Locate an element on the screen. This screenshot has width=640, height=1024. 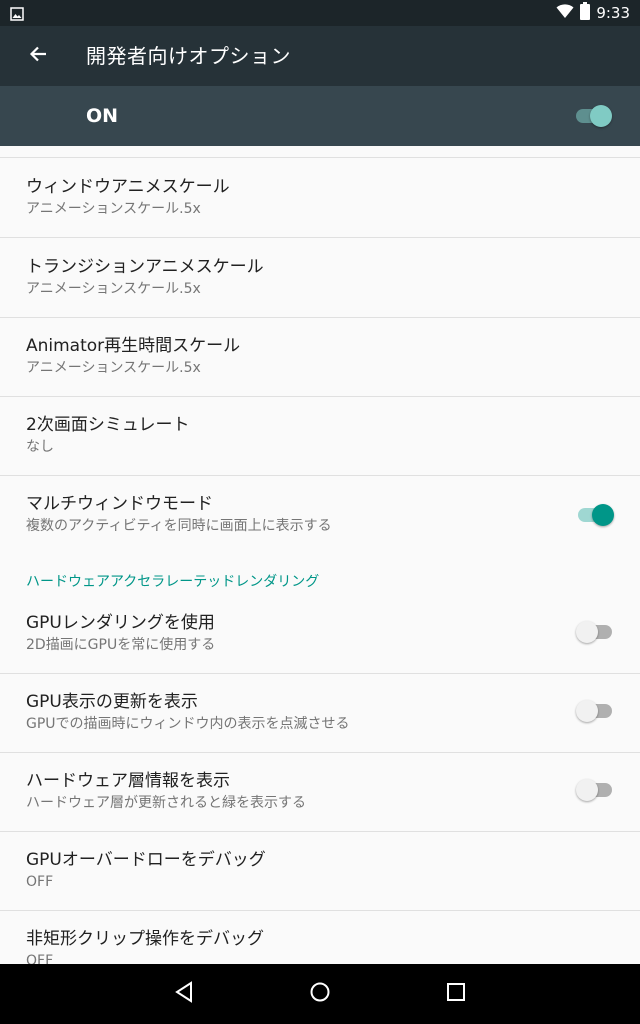
category-header: ハードウェアアクセラレーテッドレンダリング is located at coordinates (173, 582).